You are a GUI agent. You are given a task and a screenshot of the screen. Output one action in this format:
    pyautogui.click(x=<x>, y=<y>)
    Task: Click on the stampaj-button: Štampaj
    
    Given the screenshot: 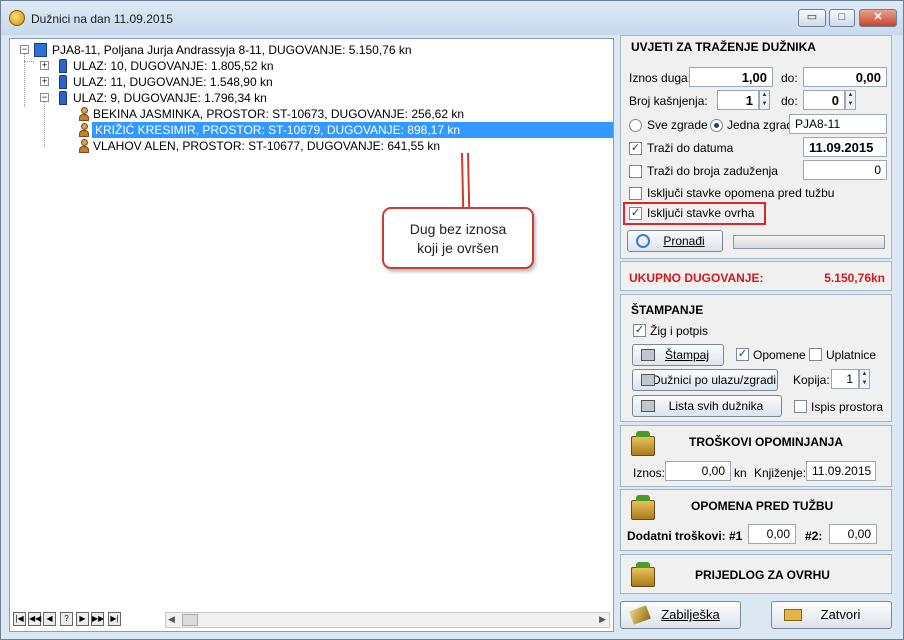 What is the action you would take?
    pyautogui.click(x=678, y=355)
    